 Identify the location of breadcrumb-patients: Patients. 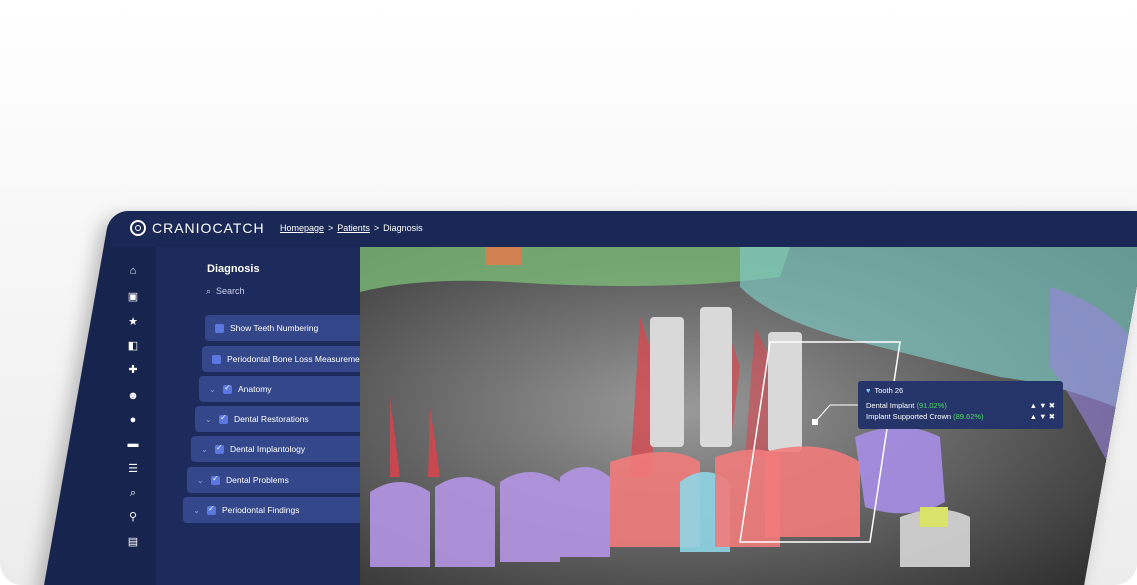
(353, 228).